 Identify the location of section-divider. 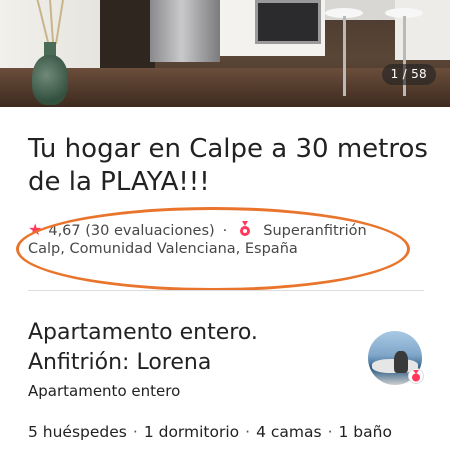
(226, 290).